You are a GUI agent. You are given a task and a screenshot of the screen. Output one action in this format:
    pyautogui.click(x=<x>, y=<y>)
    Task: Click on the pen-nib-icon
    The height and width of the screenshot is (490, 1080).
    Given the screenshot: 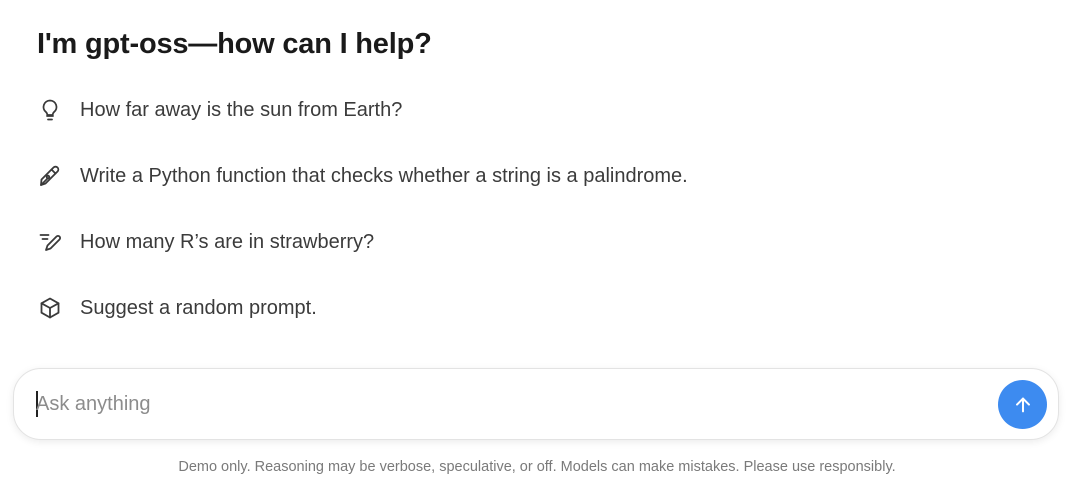 What is the action you would take?
    pyautogui.click(x=50, y=176)
    